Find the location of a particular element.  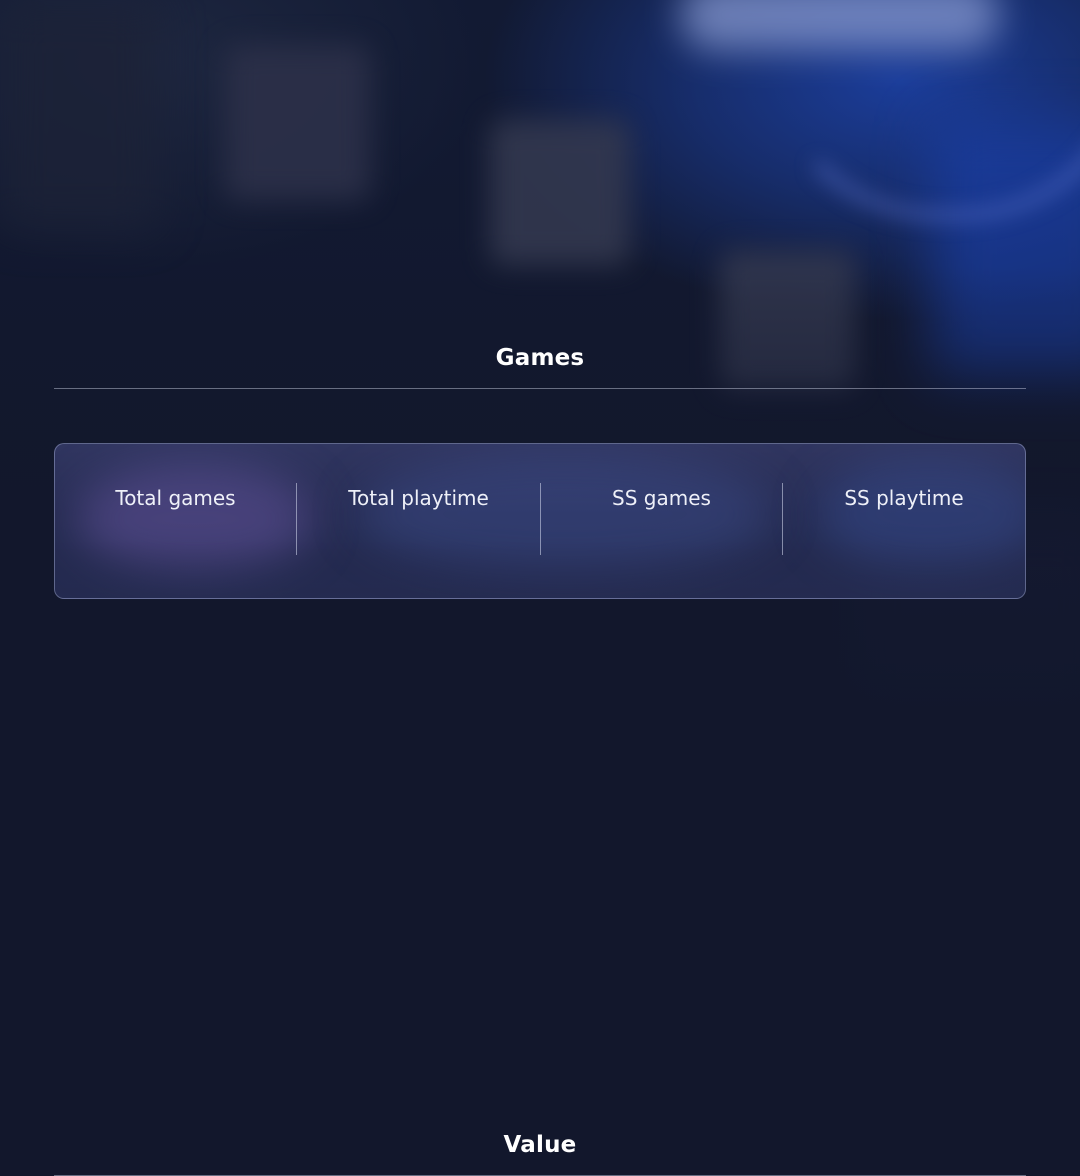

stat-ss-games: SS games is located at coordinates (661, 521).